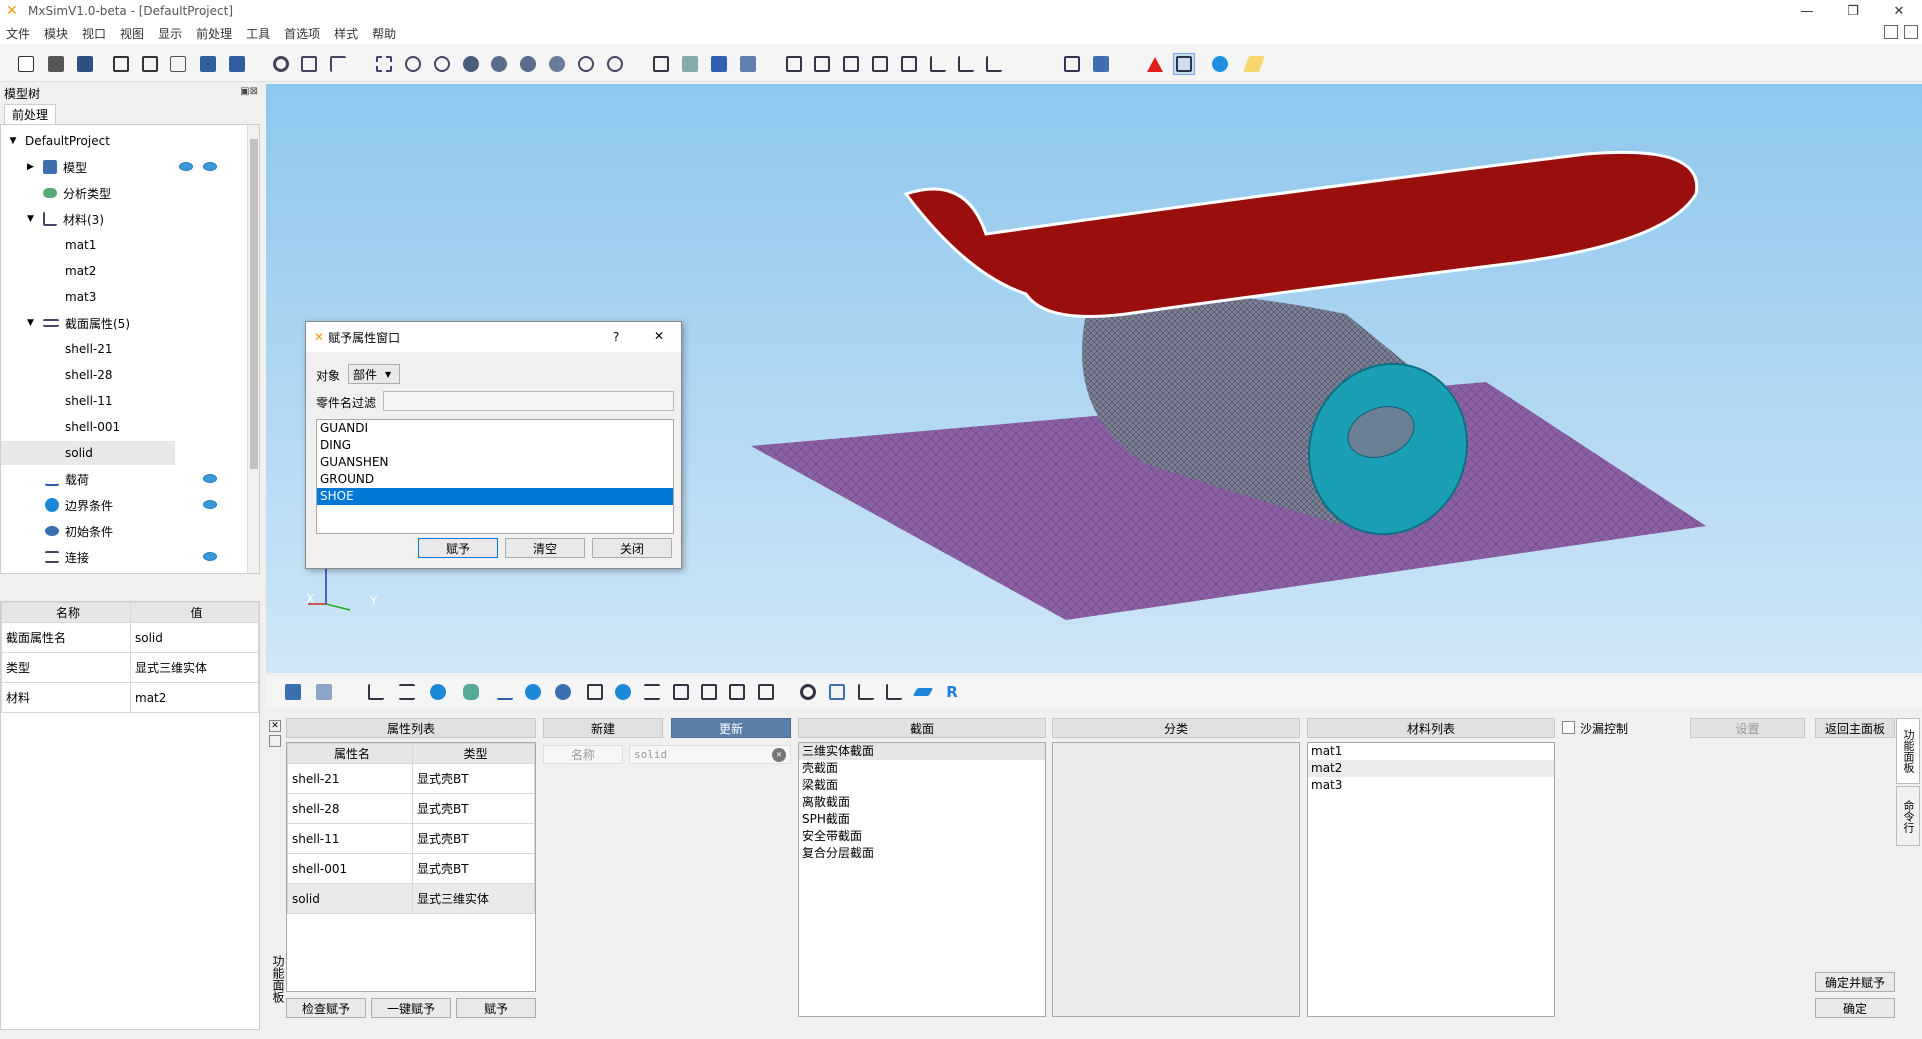  Describe the element at coordinates (1899, 11) in the screenshot. I see `close-window-button: ✕` at that location.